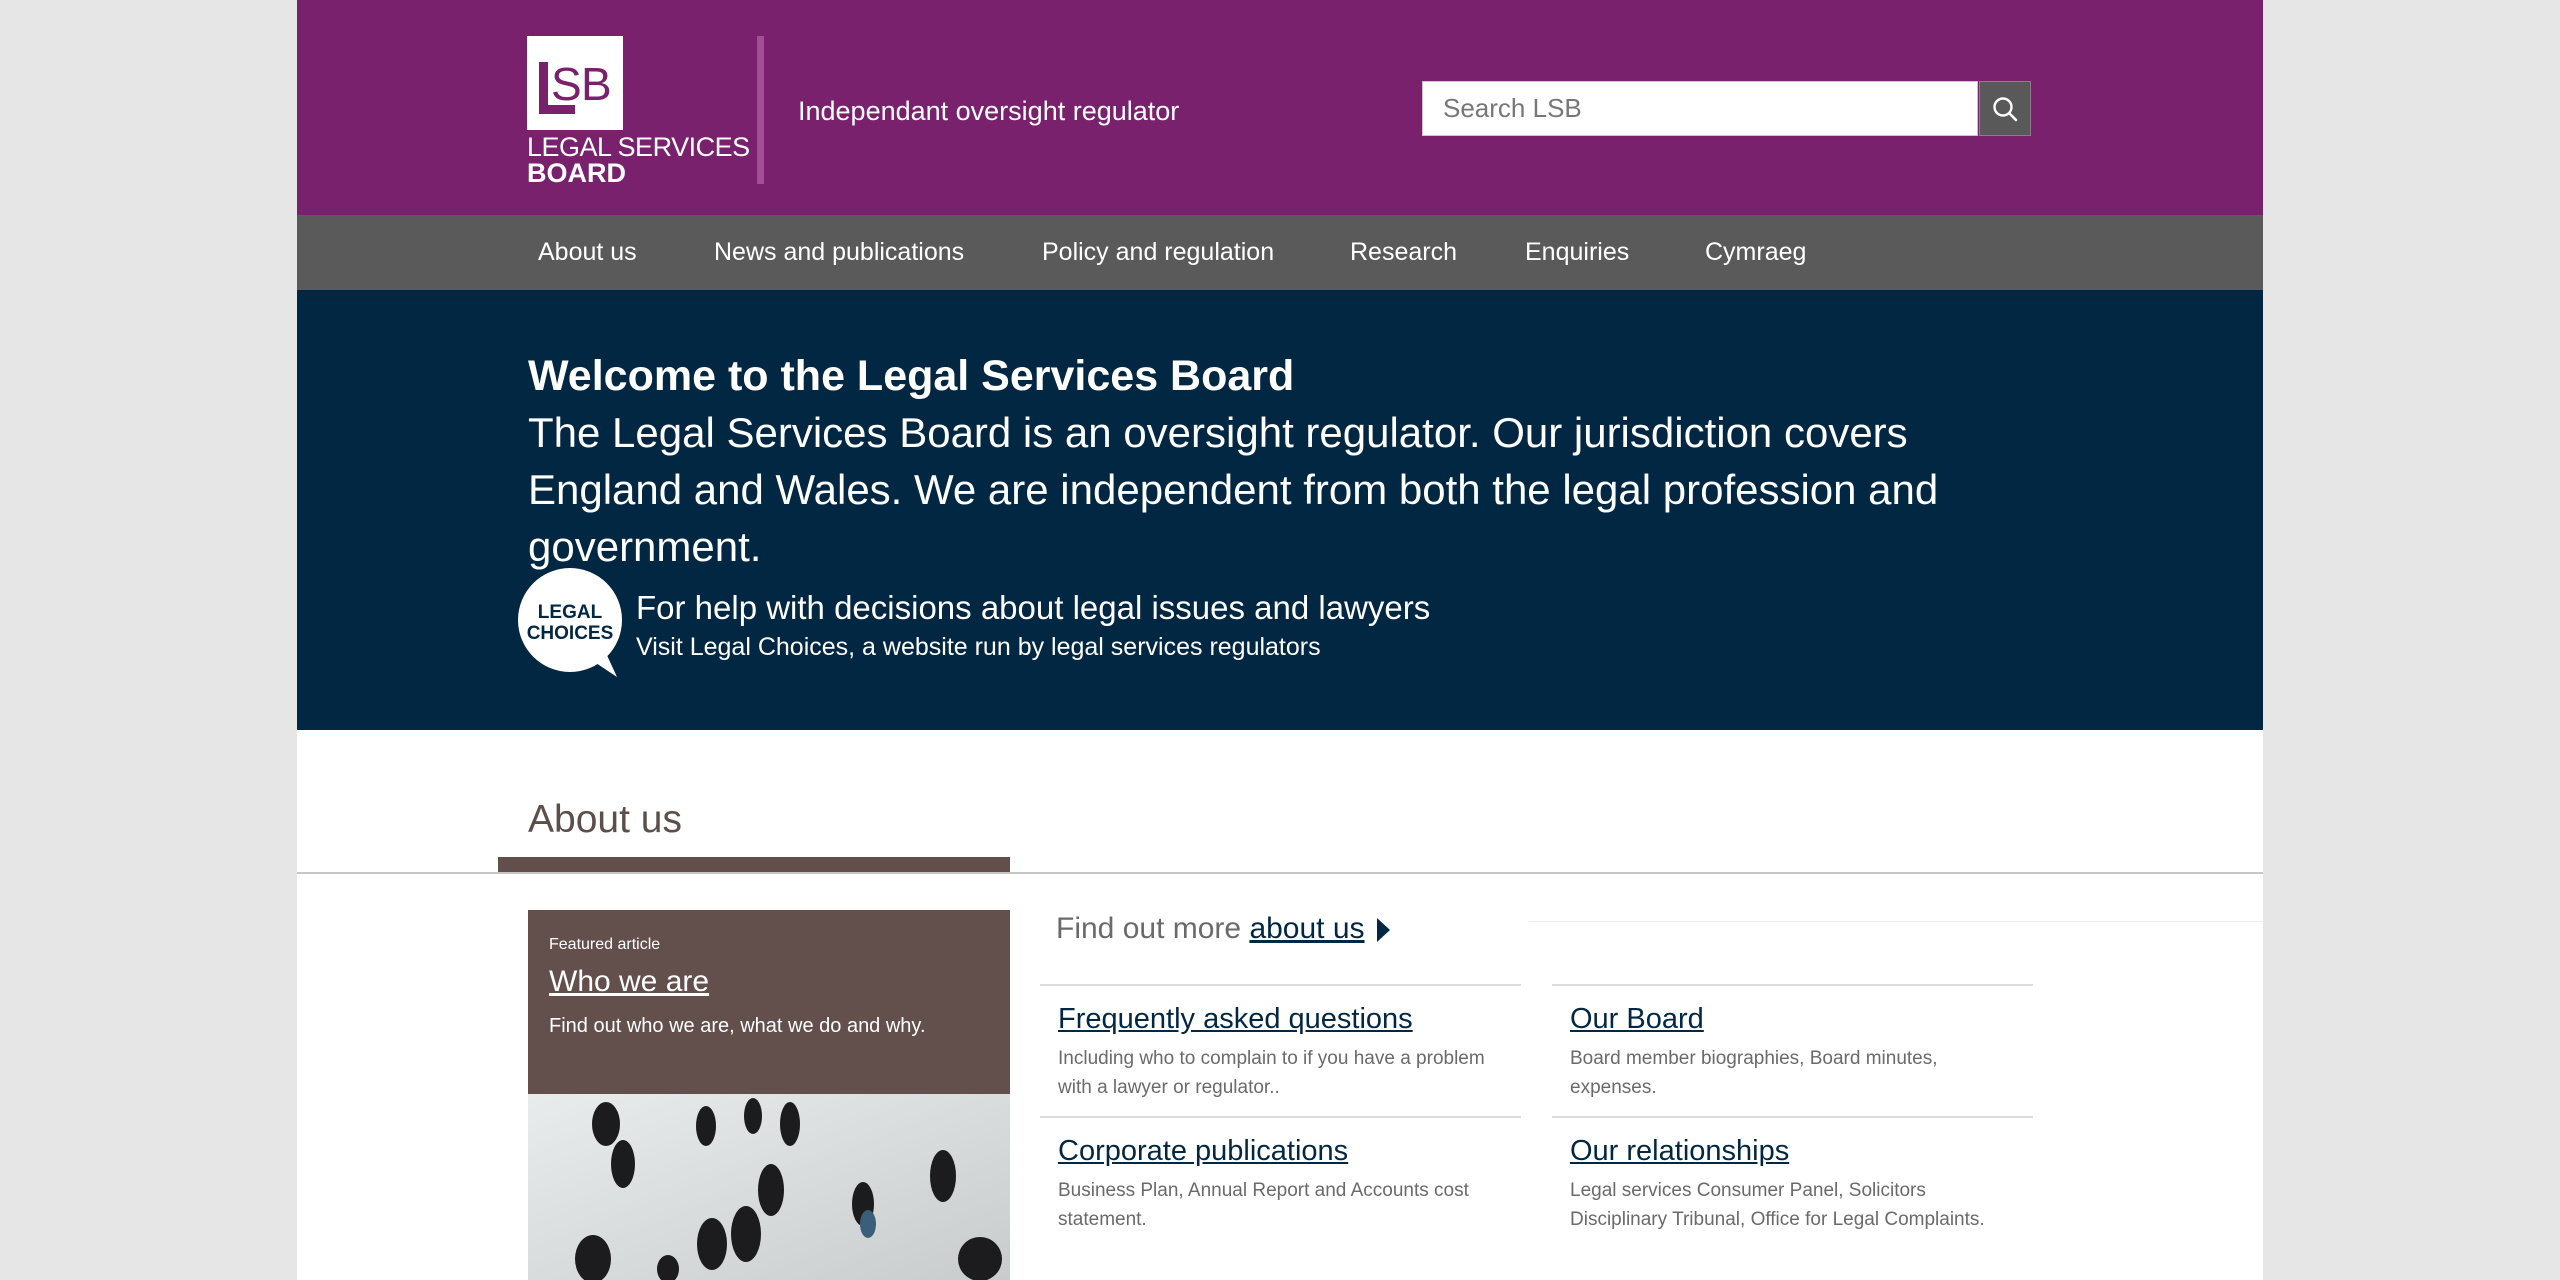  I want to click on nav-item-policy-and-regulation: Policy and regulation, so click(1158, 252).